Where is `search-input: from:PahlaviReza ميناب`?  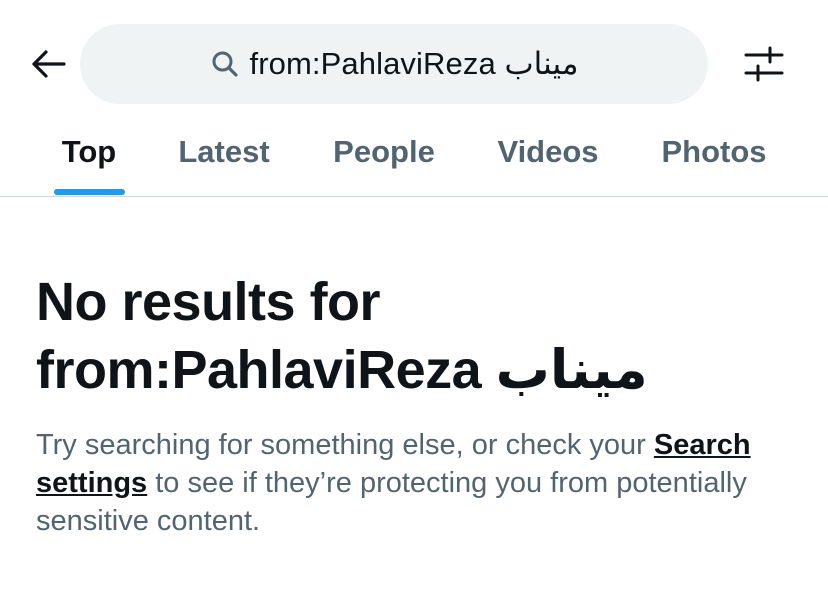 search-input: from:PahlaviReza ميناب is located at coordinates (394, 64).